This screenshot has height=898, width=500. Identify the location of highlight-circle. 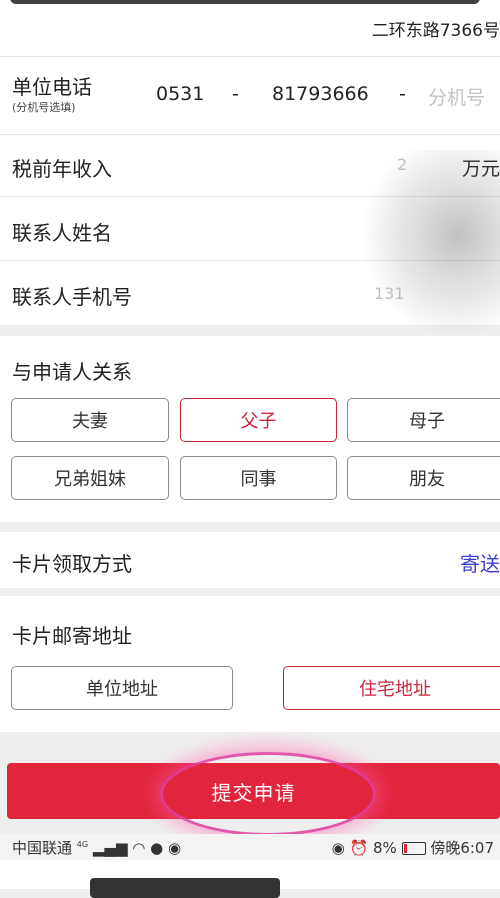
(268, 794).